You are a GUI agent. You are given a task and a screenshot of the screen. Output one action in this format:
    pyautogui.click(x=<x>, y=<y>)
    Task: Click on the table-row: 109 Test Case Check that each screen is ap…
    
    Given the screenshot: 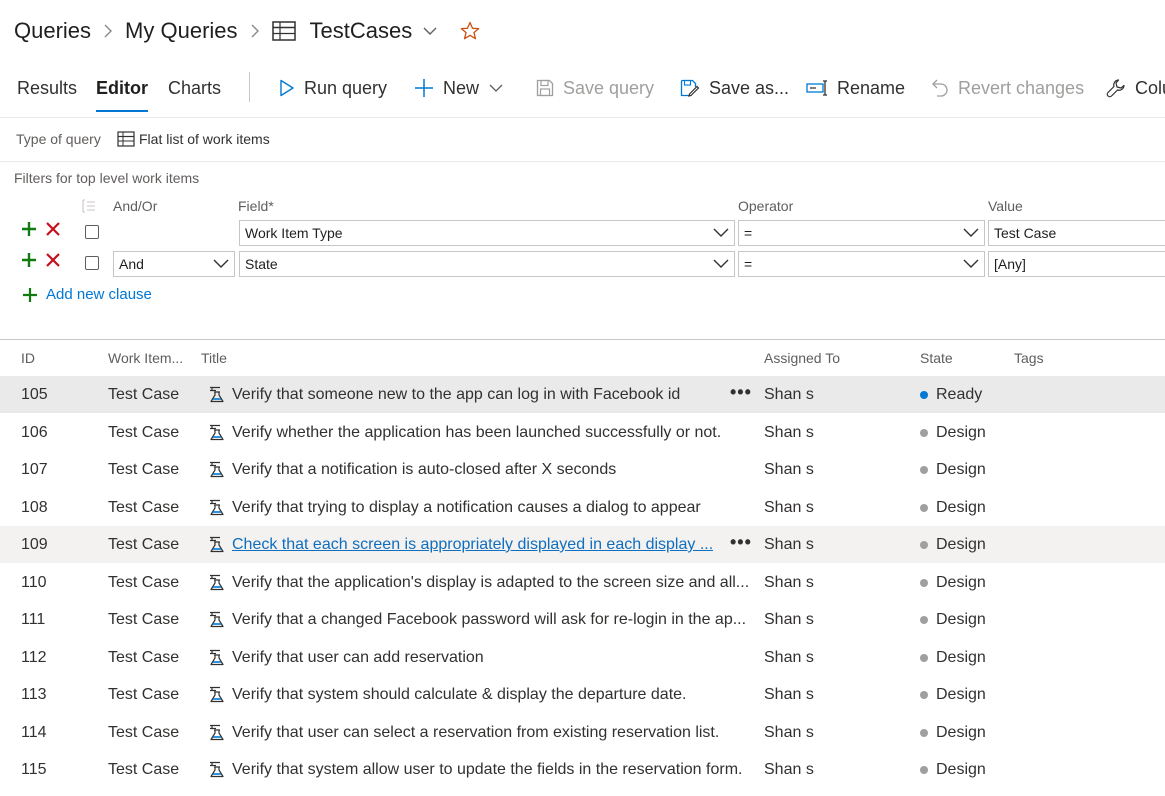 What is the action you would take?
    pyautogui.click(x=582, y=544)
    